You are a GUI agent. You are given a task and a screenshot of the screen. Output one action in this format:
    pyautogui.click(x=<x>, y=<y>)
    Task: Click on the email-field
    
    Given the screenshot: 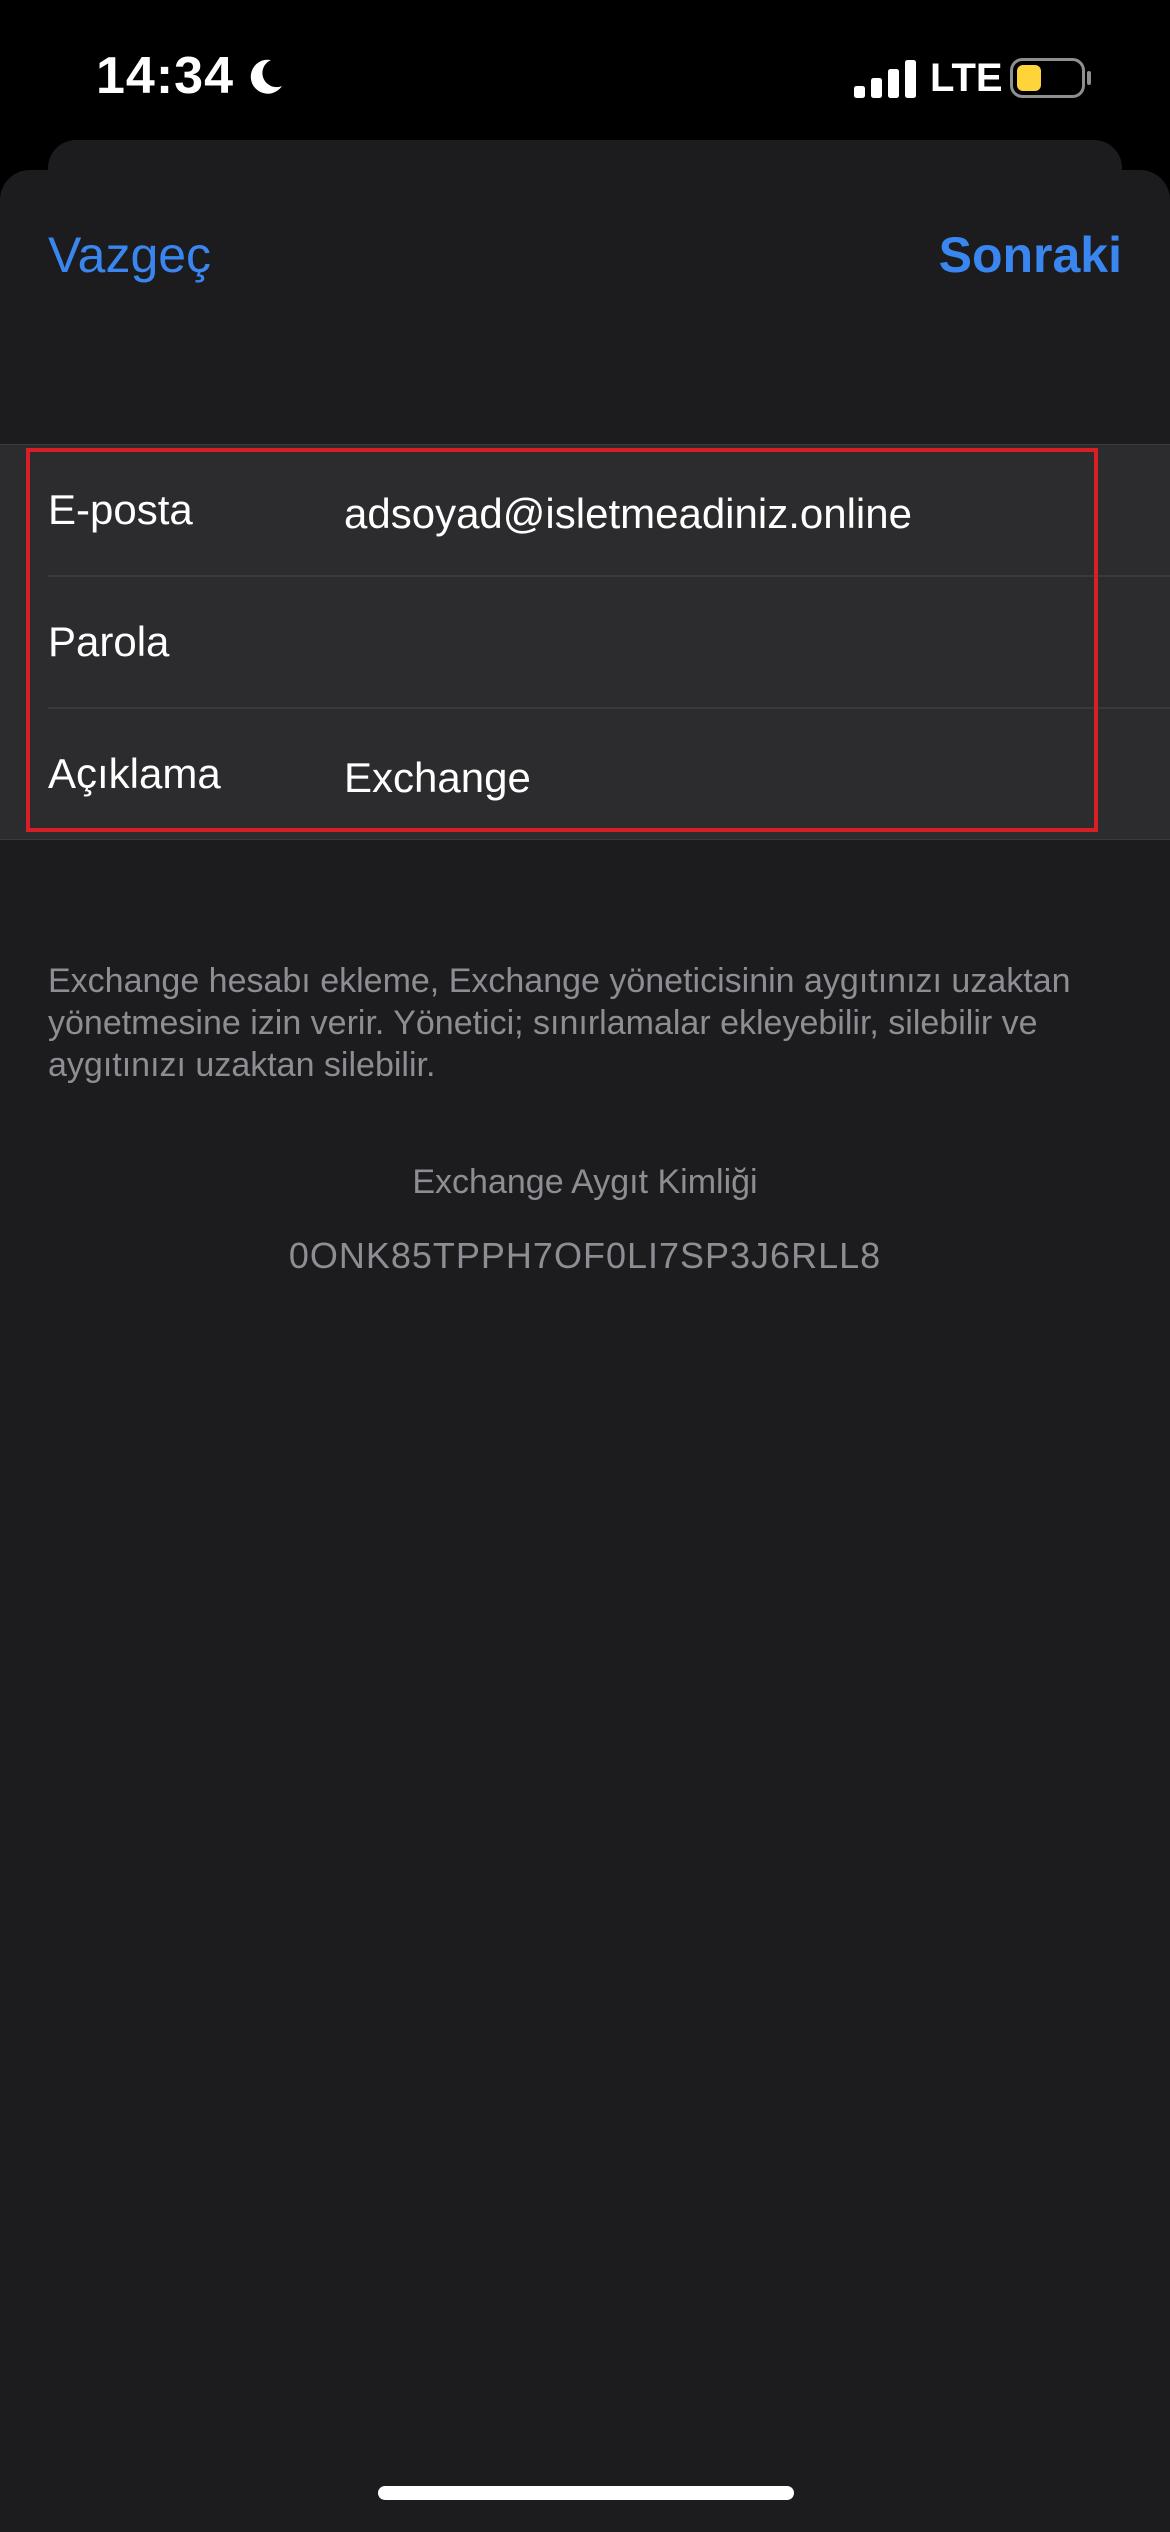 What is the action you would take?
    pyautogui.click(x=734, y=514)
    